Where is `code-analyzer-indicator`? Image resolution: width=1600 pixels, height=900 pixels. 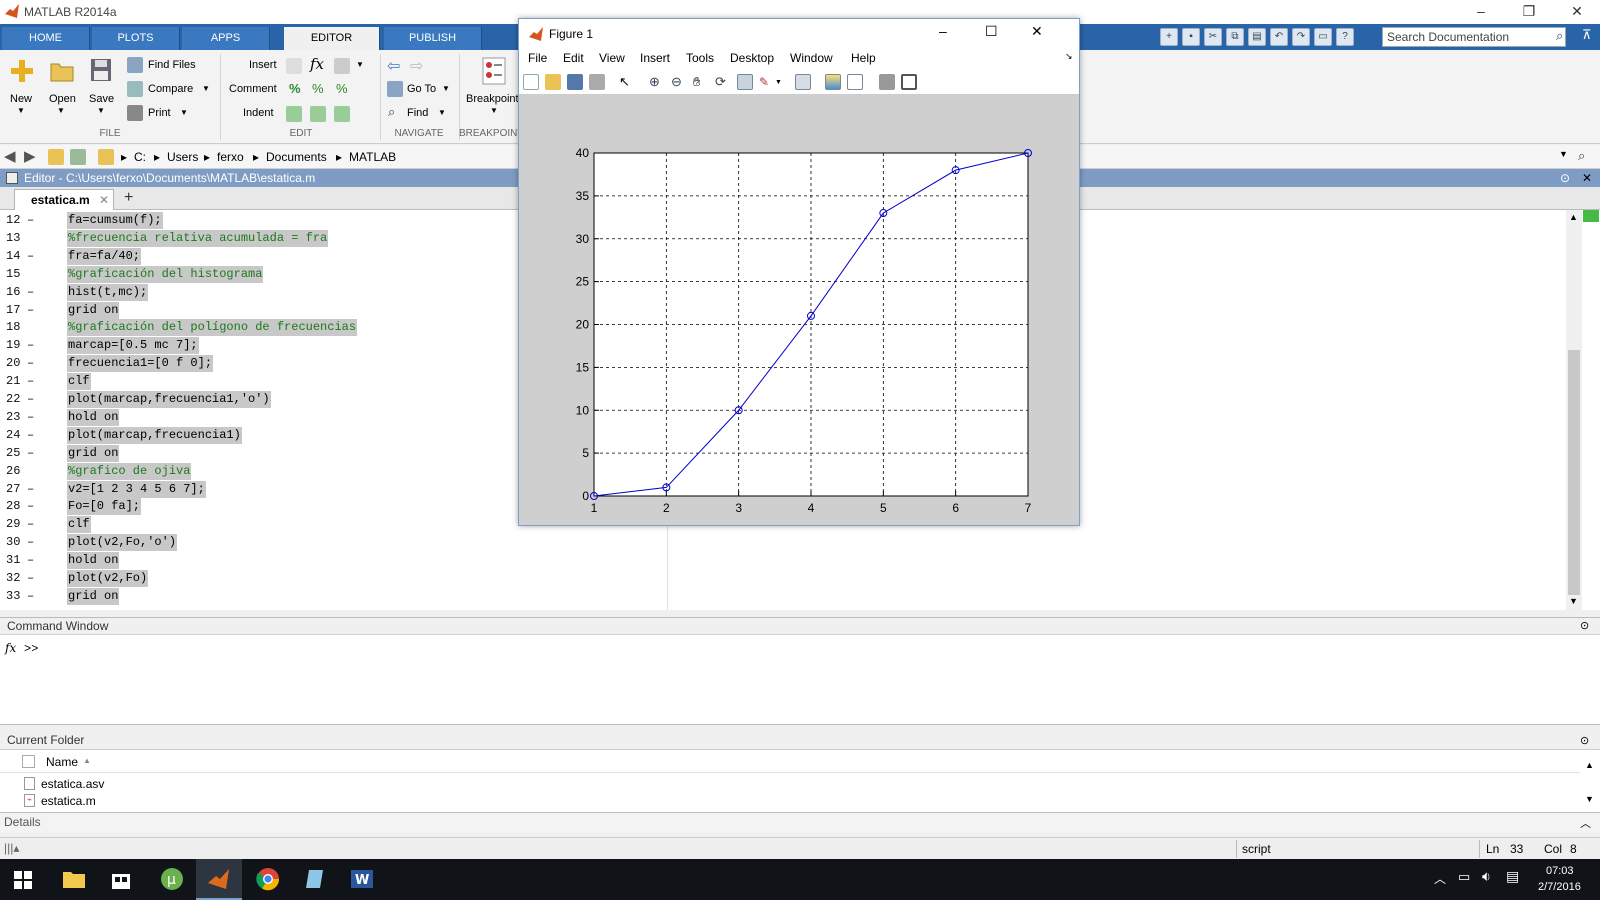
code-analyzer-indicator is located at coordinates (1591, 216).